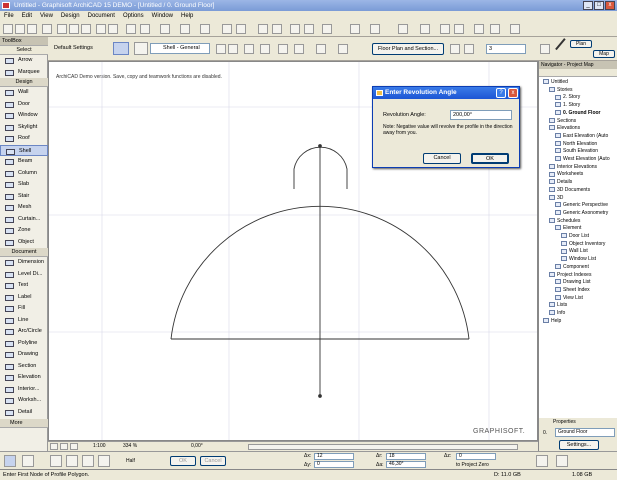 The image size is (617, 480). What do you see at coordinates (599, 5) in the screenshot?
I see `maximize-button: □` at bounding box center [599, 5].